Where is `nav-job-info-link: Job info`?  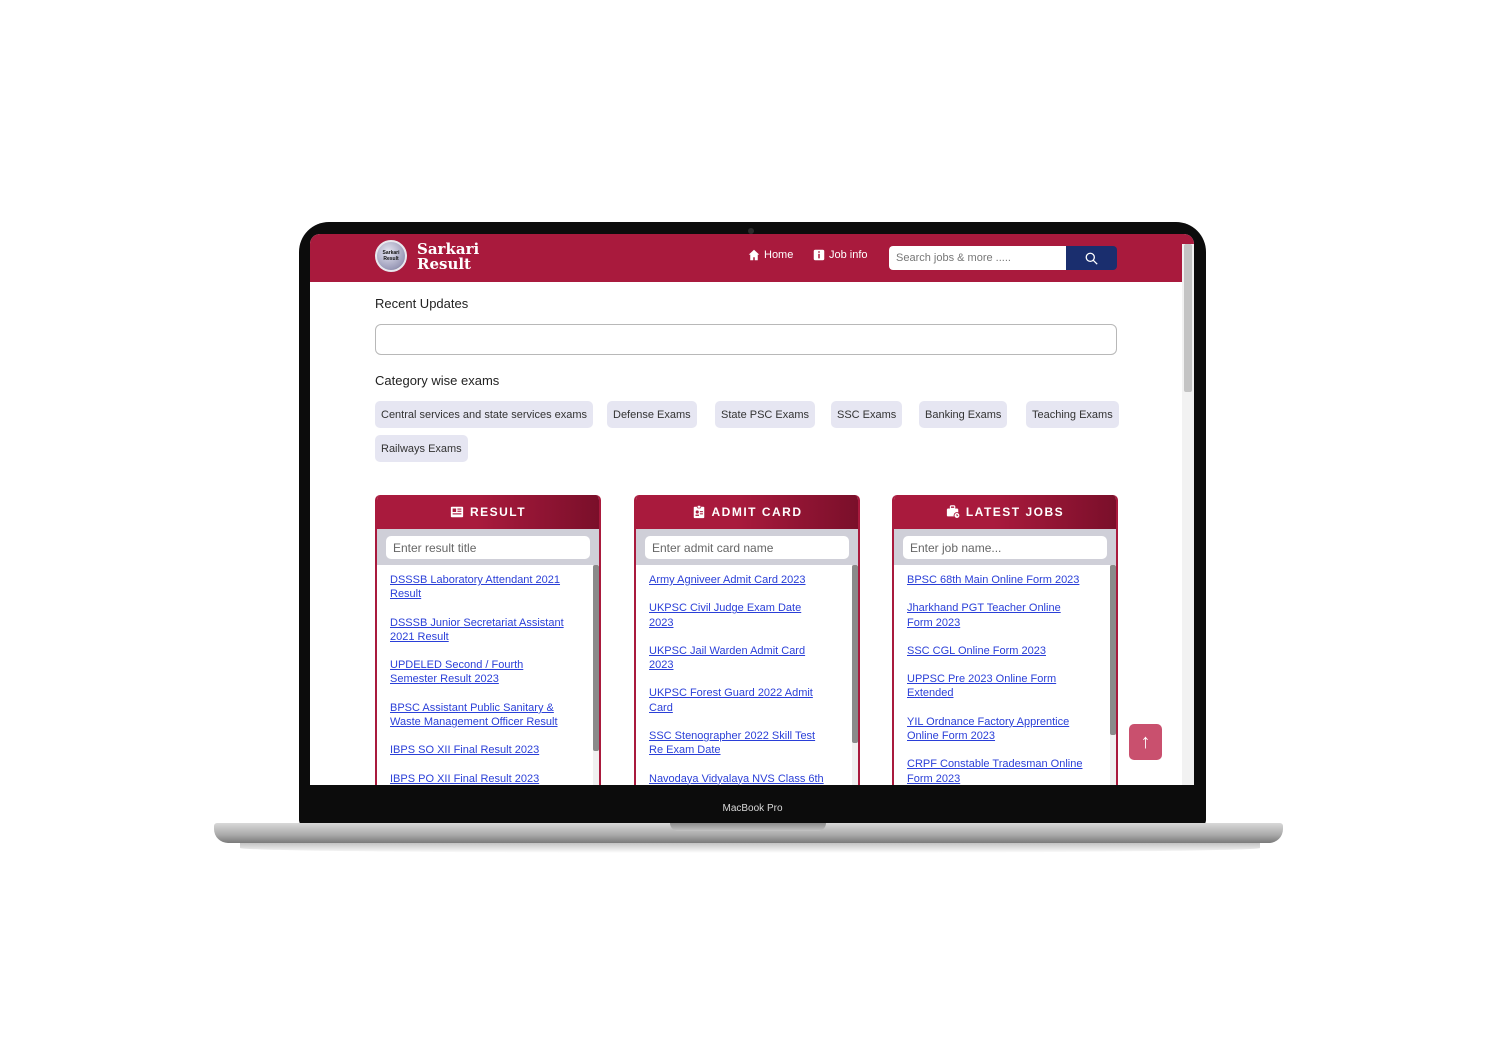 nav-job-info-link: Job info is located at coordinates (840, 255).